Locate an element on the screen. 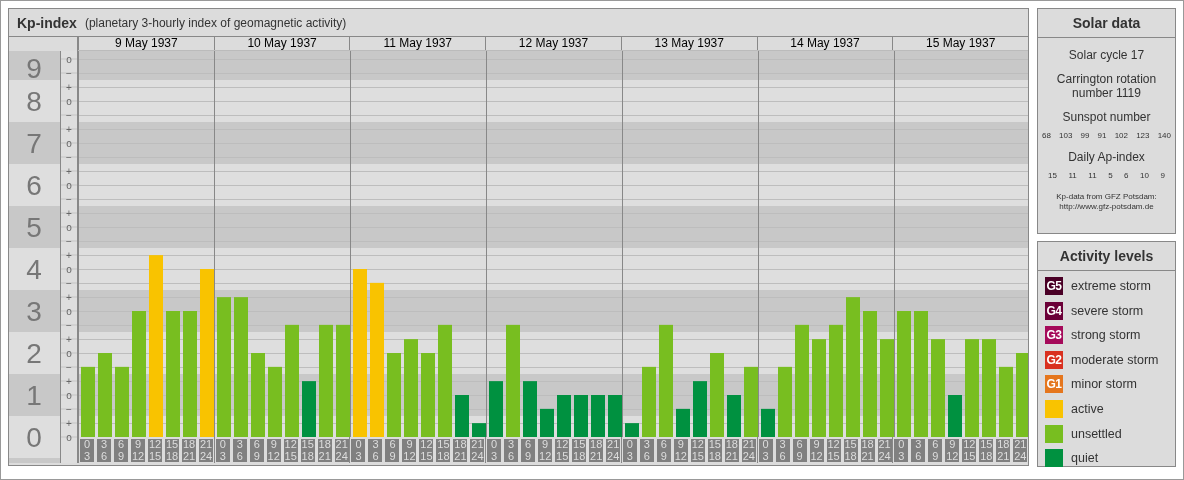 This screenshot has height=480, width=1184. ap-index-value: 9 is located at coordinates (1162, 175).